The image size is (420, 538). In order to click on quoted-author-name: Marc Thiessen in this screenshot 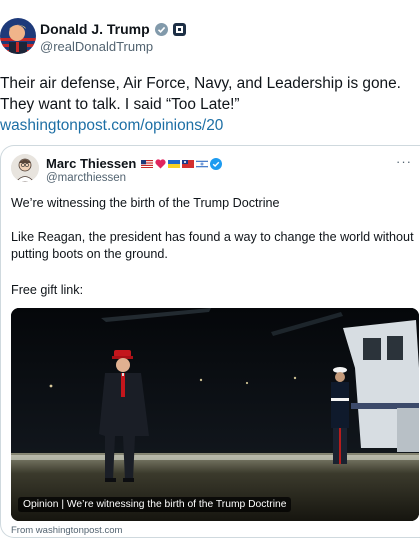, I will do `click(91, 163)`.